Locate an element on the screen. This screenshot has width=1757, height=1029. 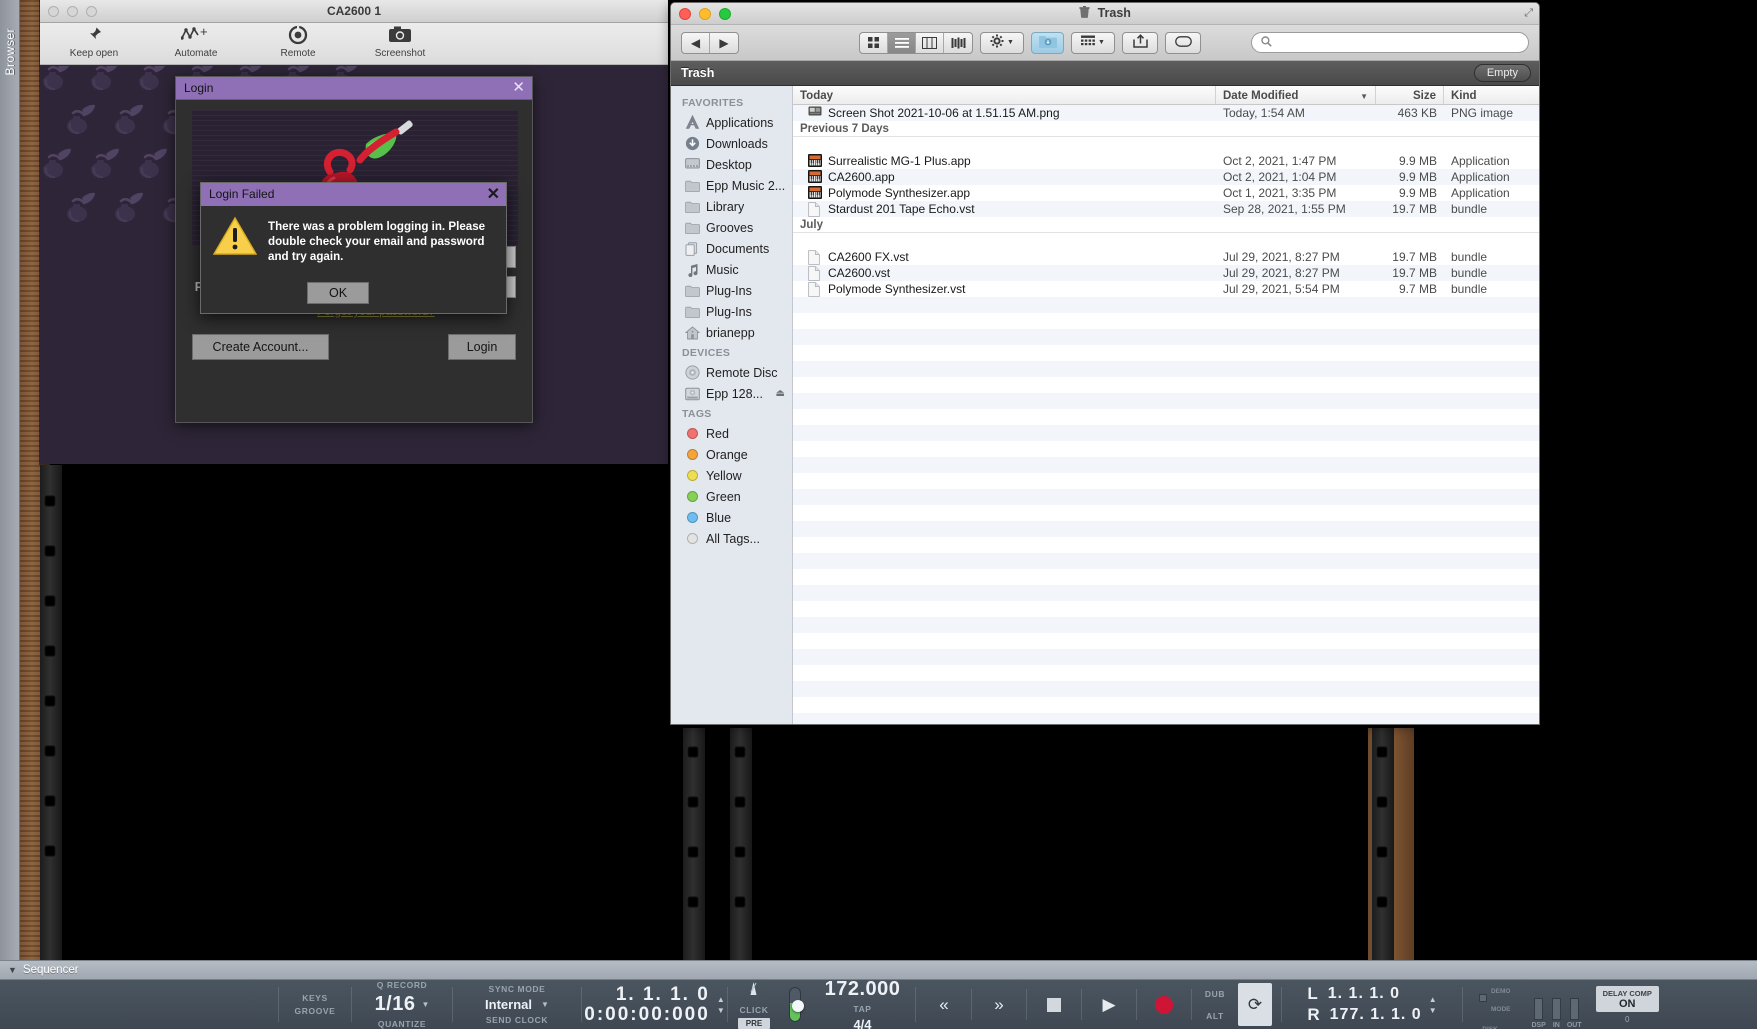
empty-row is located at coordinates (1166, 577).